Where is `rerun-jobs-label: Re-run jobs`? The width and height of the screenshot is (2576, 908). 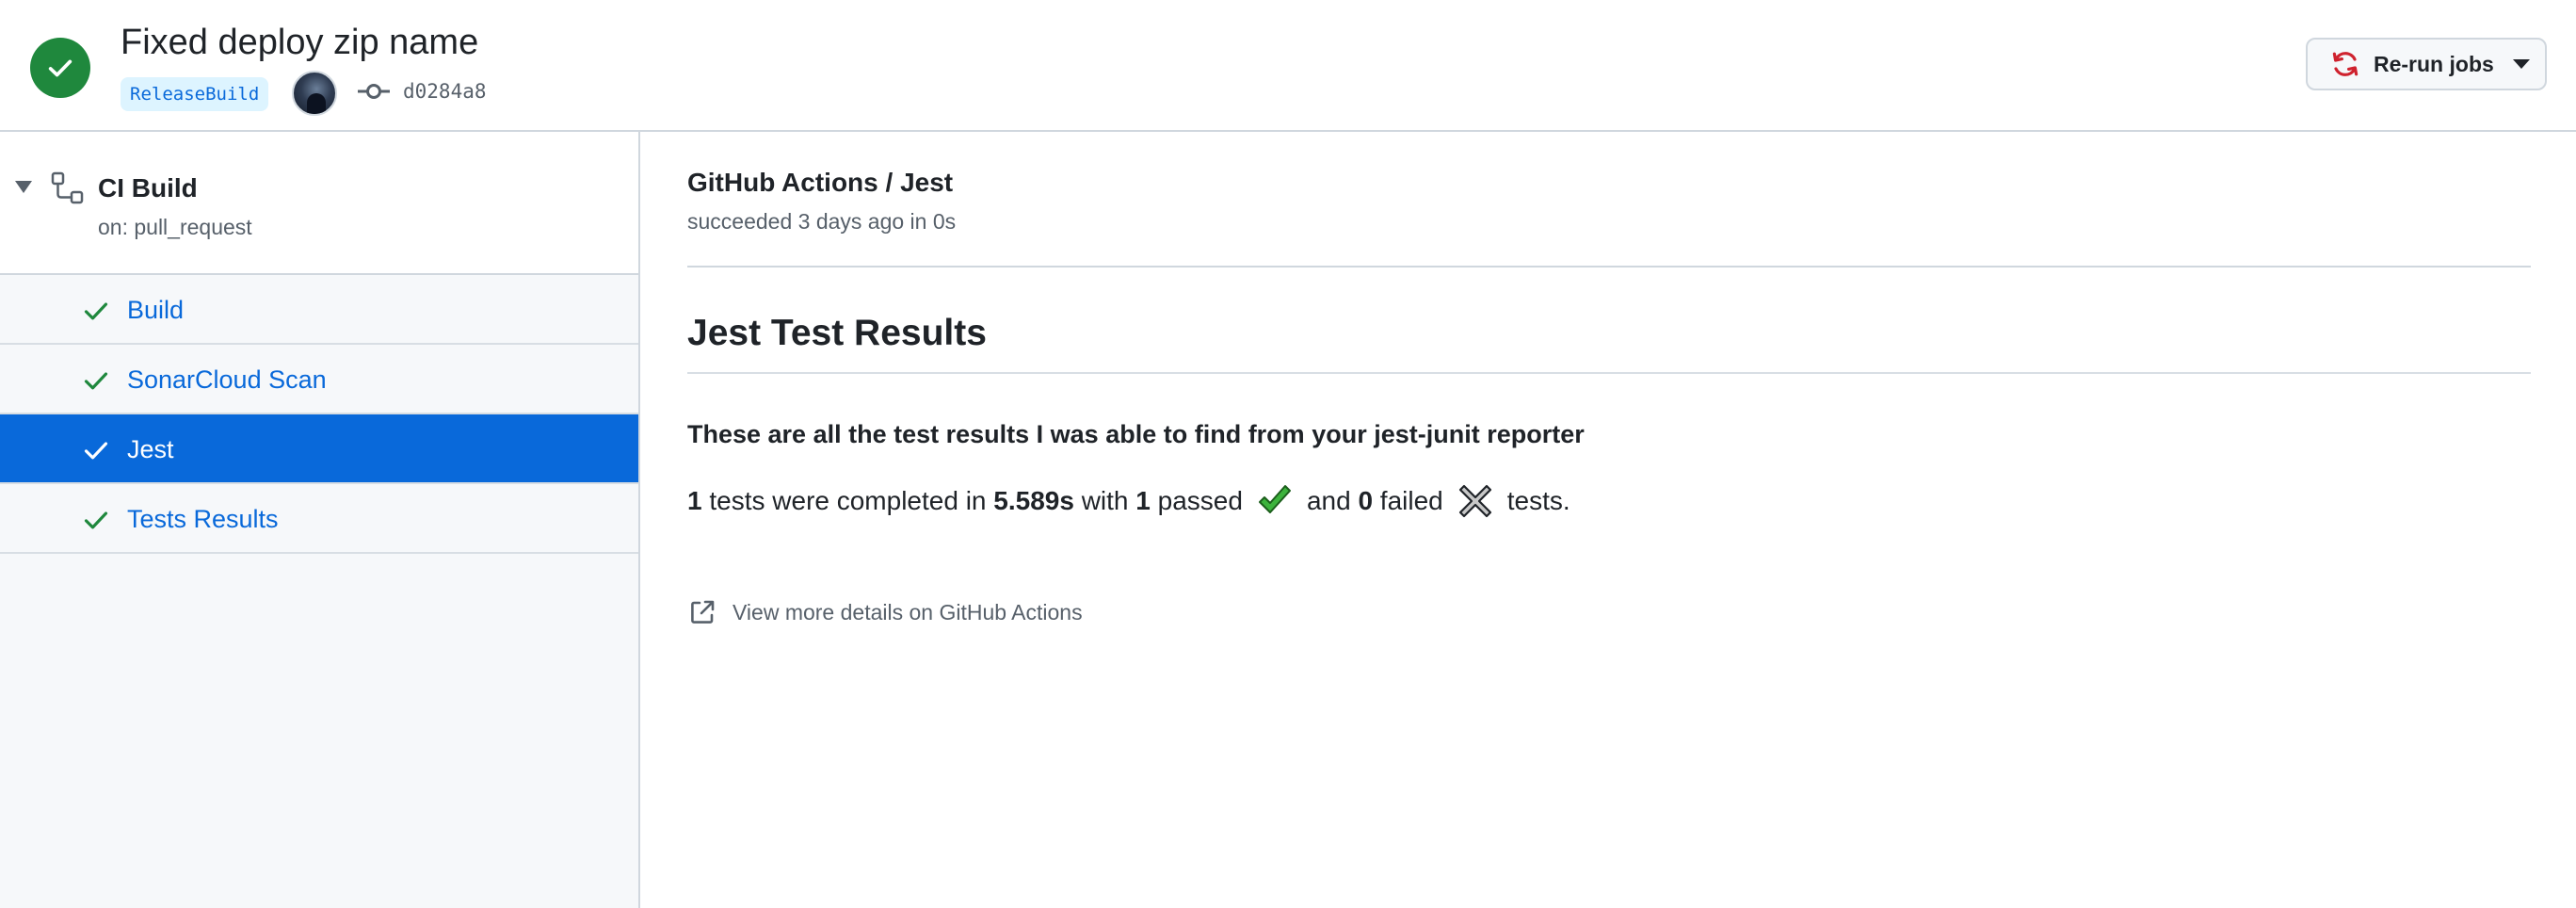 rerun-jobs-label: Re-run jobs is located at coordinates (2434, 63).